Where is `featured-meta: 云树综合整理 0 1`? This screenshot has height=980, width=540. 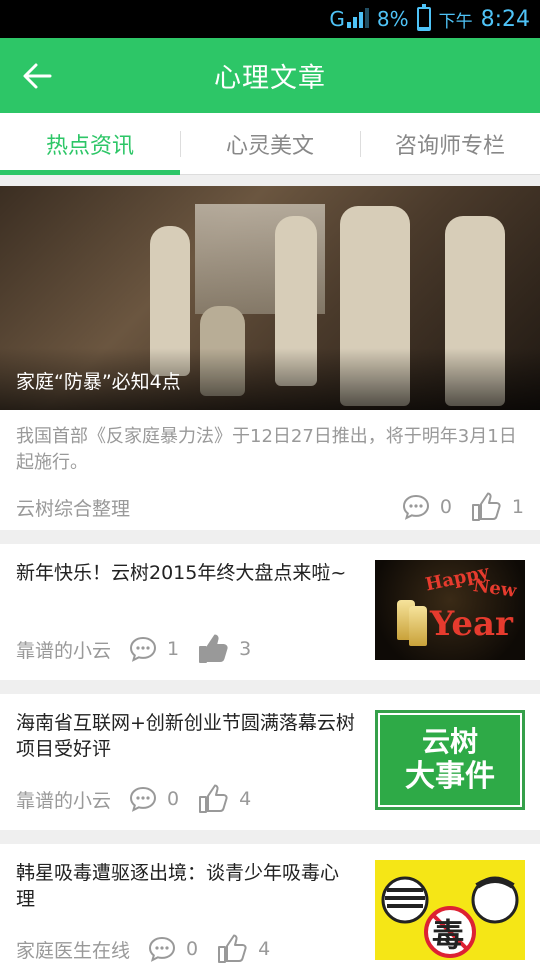 featured-meta: 云树综合整理 0 1 is located at coordinates (270, 507).